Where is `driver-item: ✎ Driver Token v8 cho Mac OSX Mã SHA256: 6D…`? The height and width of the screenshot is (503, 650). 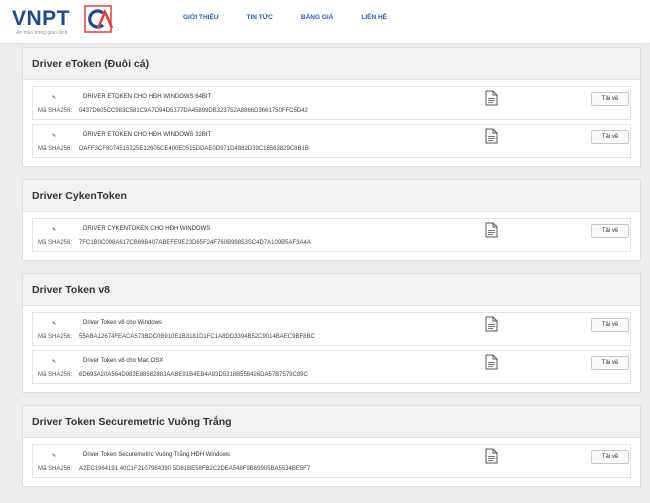
driver-item: ✎ Driver Token v8 cho Mac OSX Mã SHA256: 6D… is located at coordinates (331, 367).